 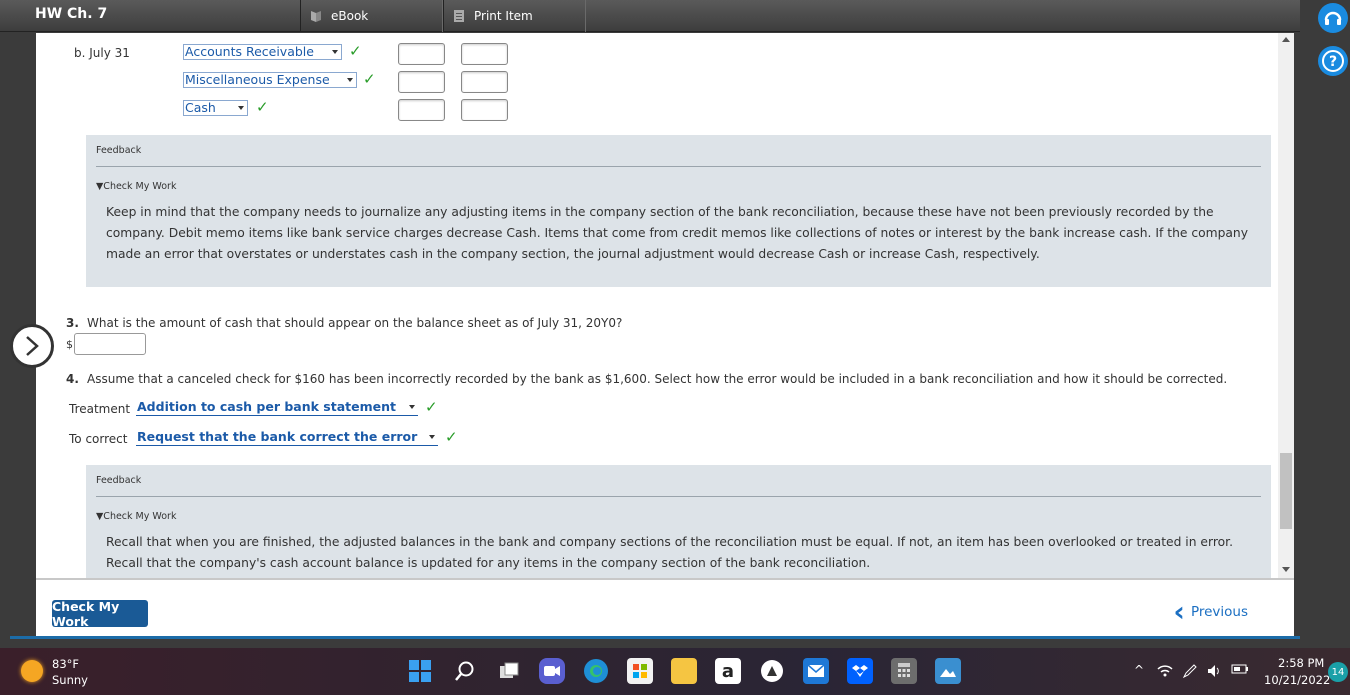 What do you see at coordinates (1190, 673) in the screenshot?
I see `pen-icon` at bounding box center [1190, 673].